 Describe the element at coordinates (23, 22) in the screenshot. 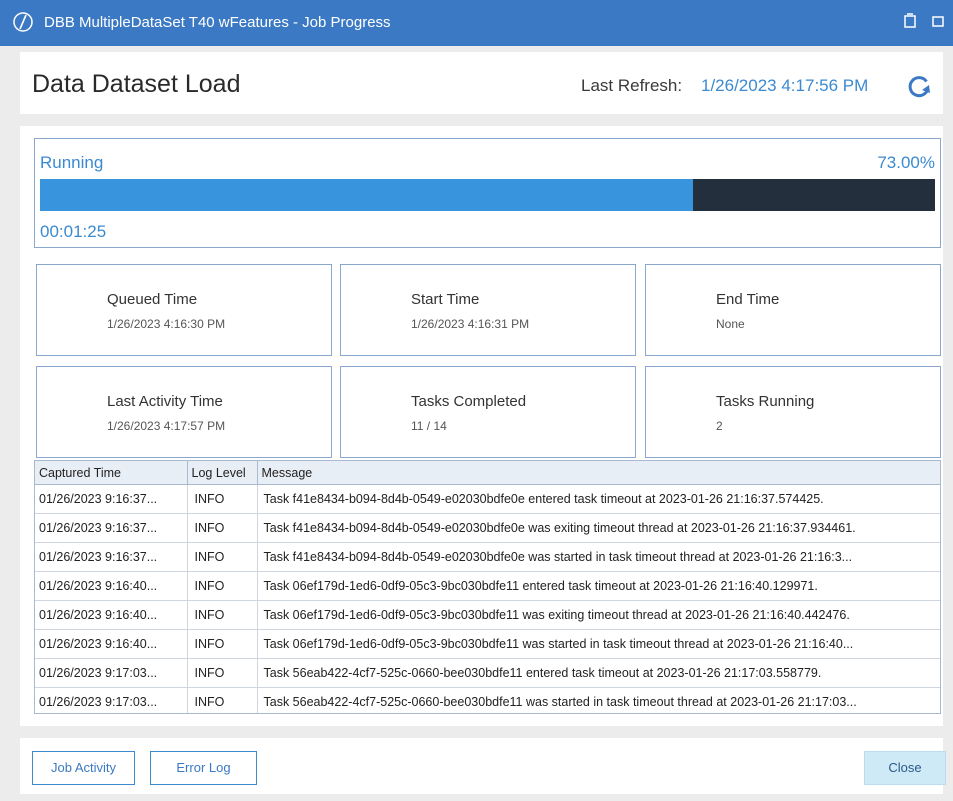

I see `app-logo-icon` at that location.